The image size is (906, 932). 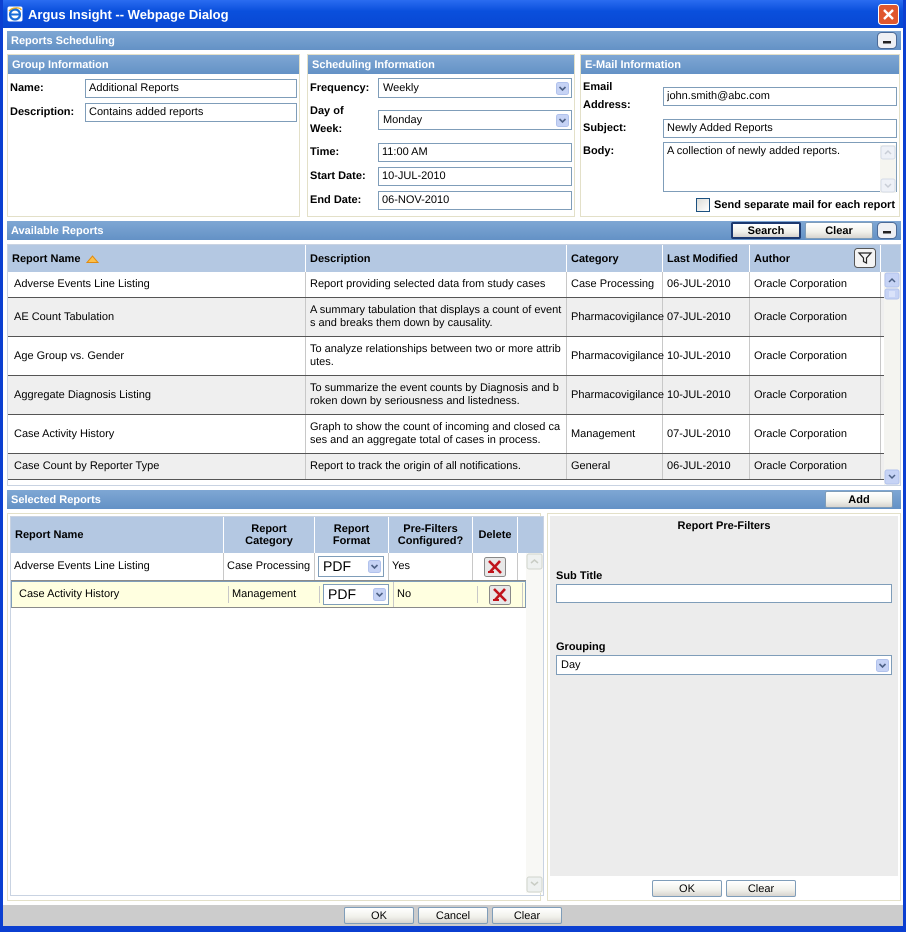 What do you see at coordinates (724, 526) in the screenshot?
I see `panel-title: Report Pre-Filters` at bounding box center [724, 526].